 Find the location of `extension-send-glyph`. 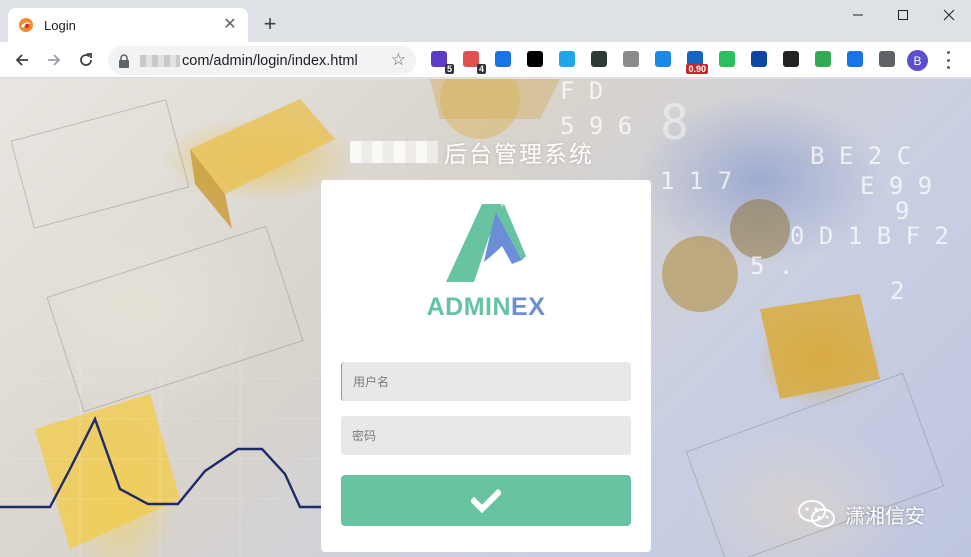

extension-send-glyph is located at coordinates (663, 59).